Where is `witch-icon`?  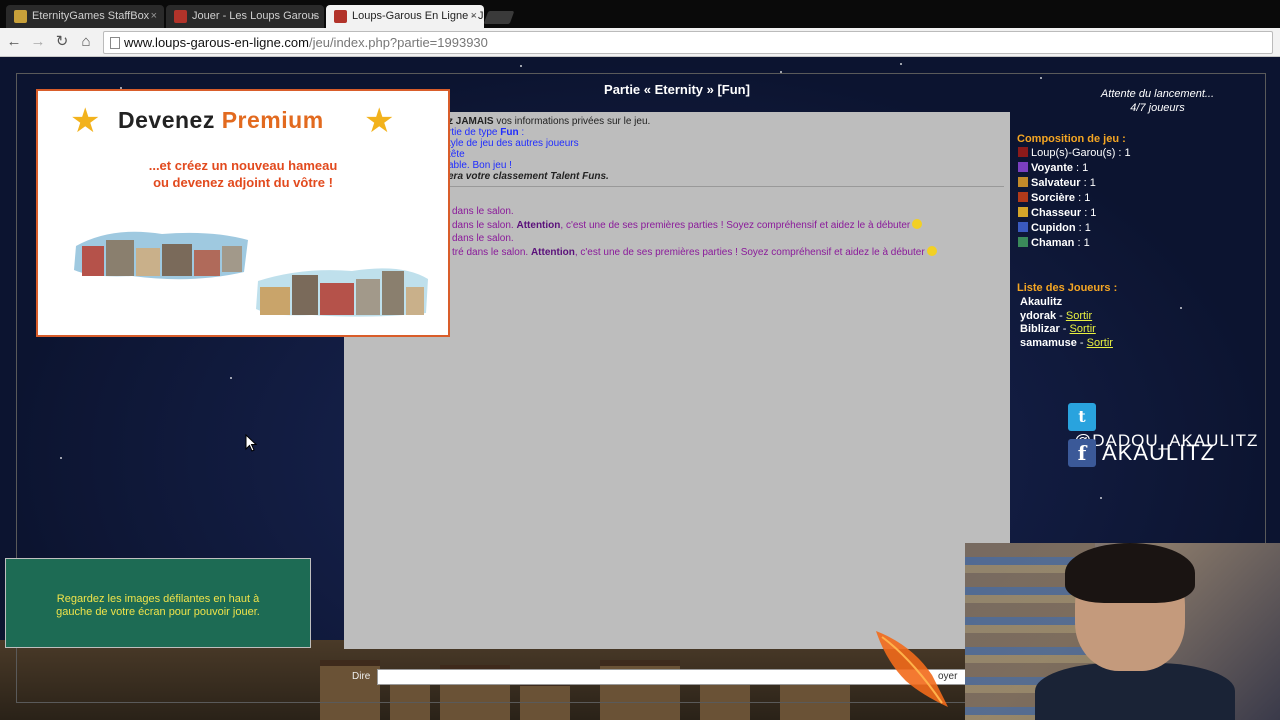
witch-icon is located at coordinates (1023, 197).